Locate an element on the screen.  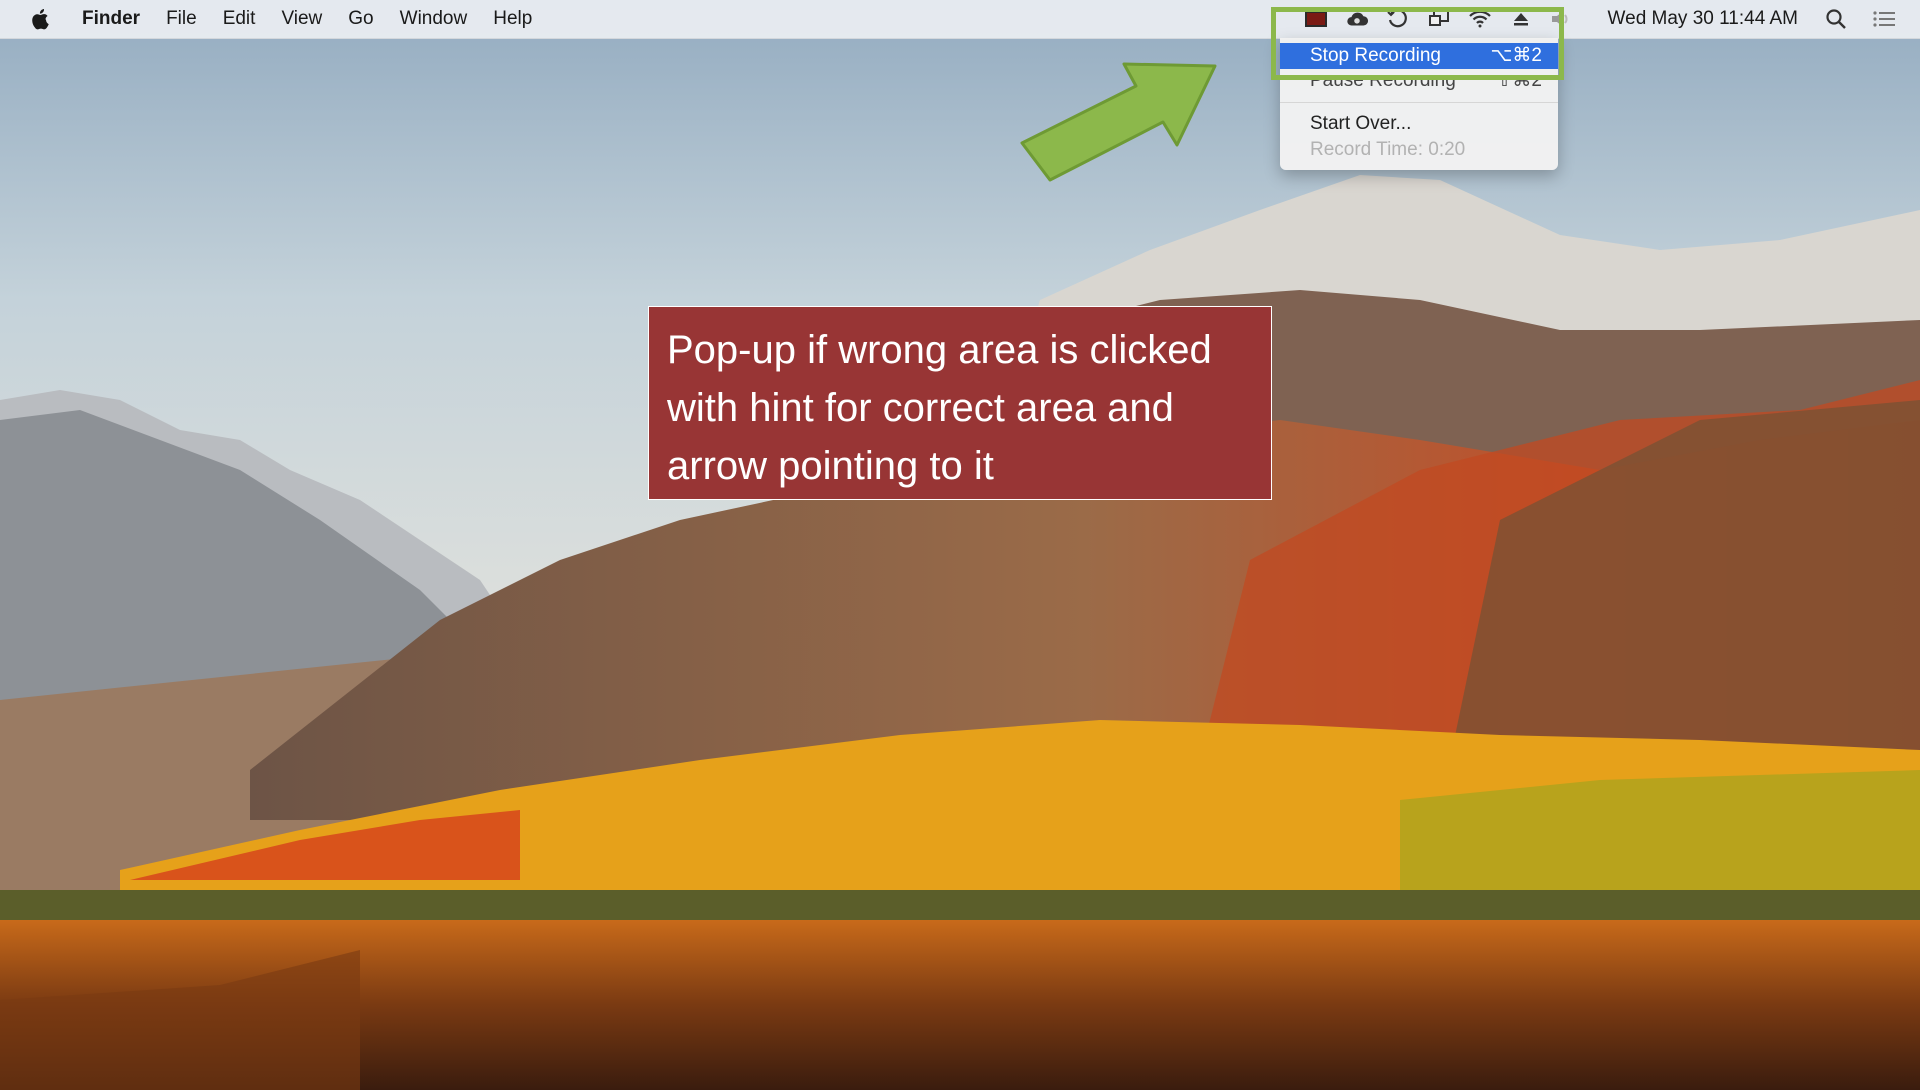
menu-file: File is located at coordinates (181, 19).